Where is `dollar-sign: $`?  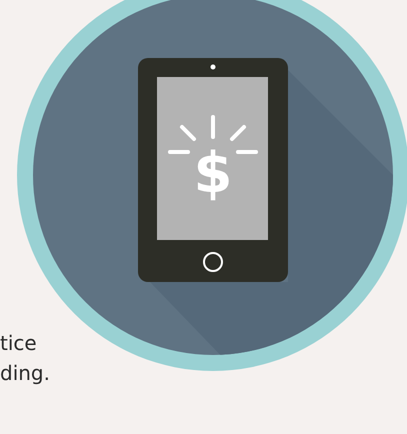
dollar-sign: $ is located at coordinates (213, 173).